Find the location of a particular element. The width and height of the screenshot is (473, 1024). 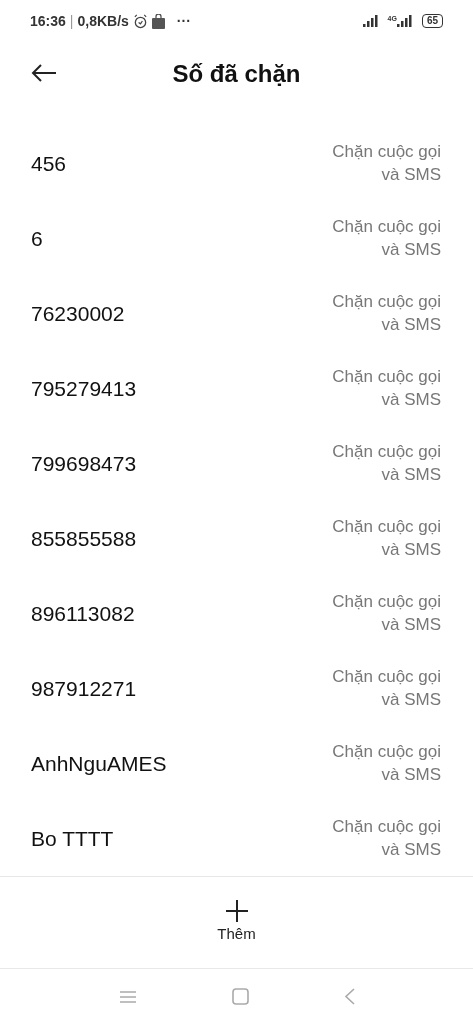

blocked-number: 855855588 is located at coordinates (84, 538).